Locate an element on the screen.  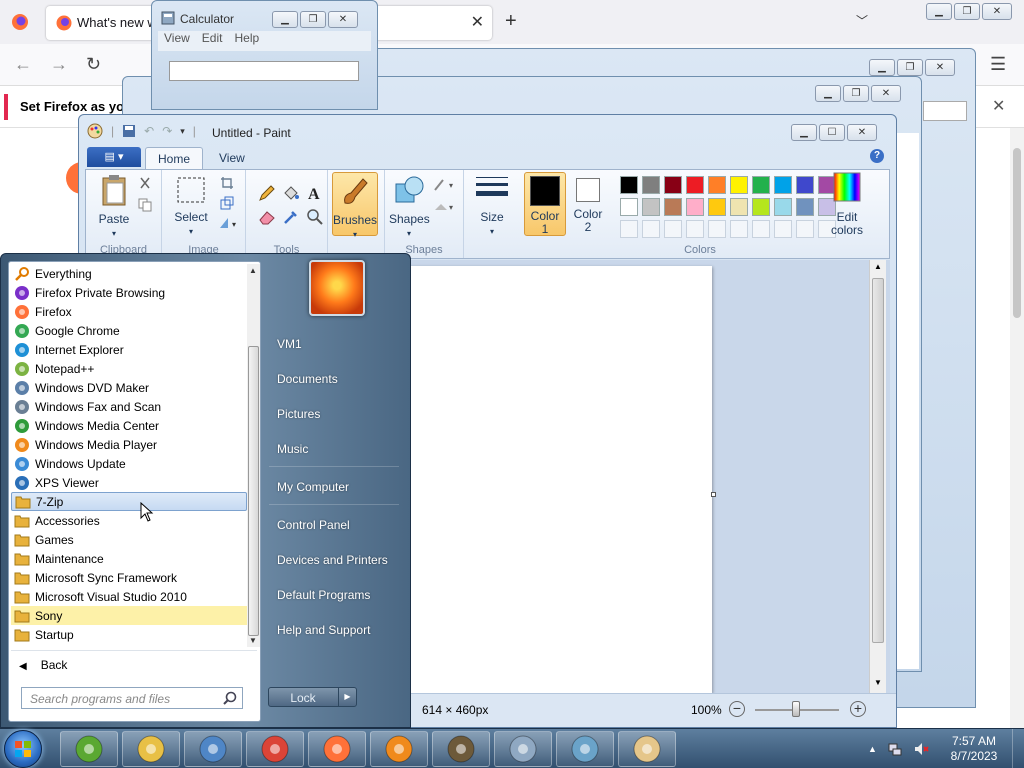
text-tool-icon: A is located at coordinates (315, 193).